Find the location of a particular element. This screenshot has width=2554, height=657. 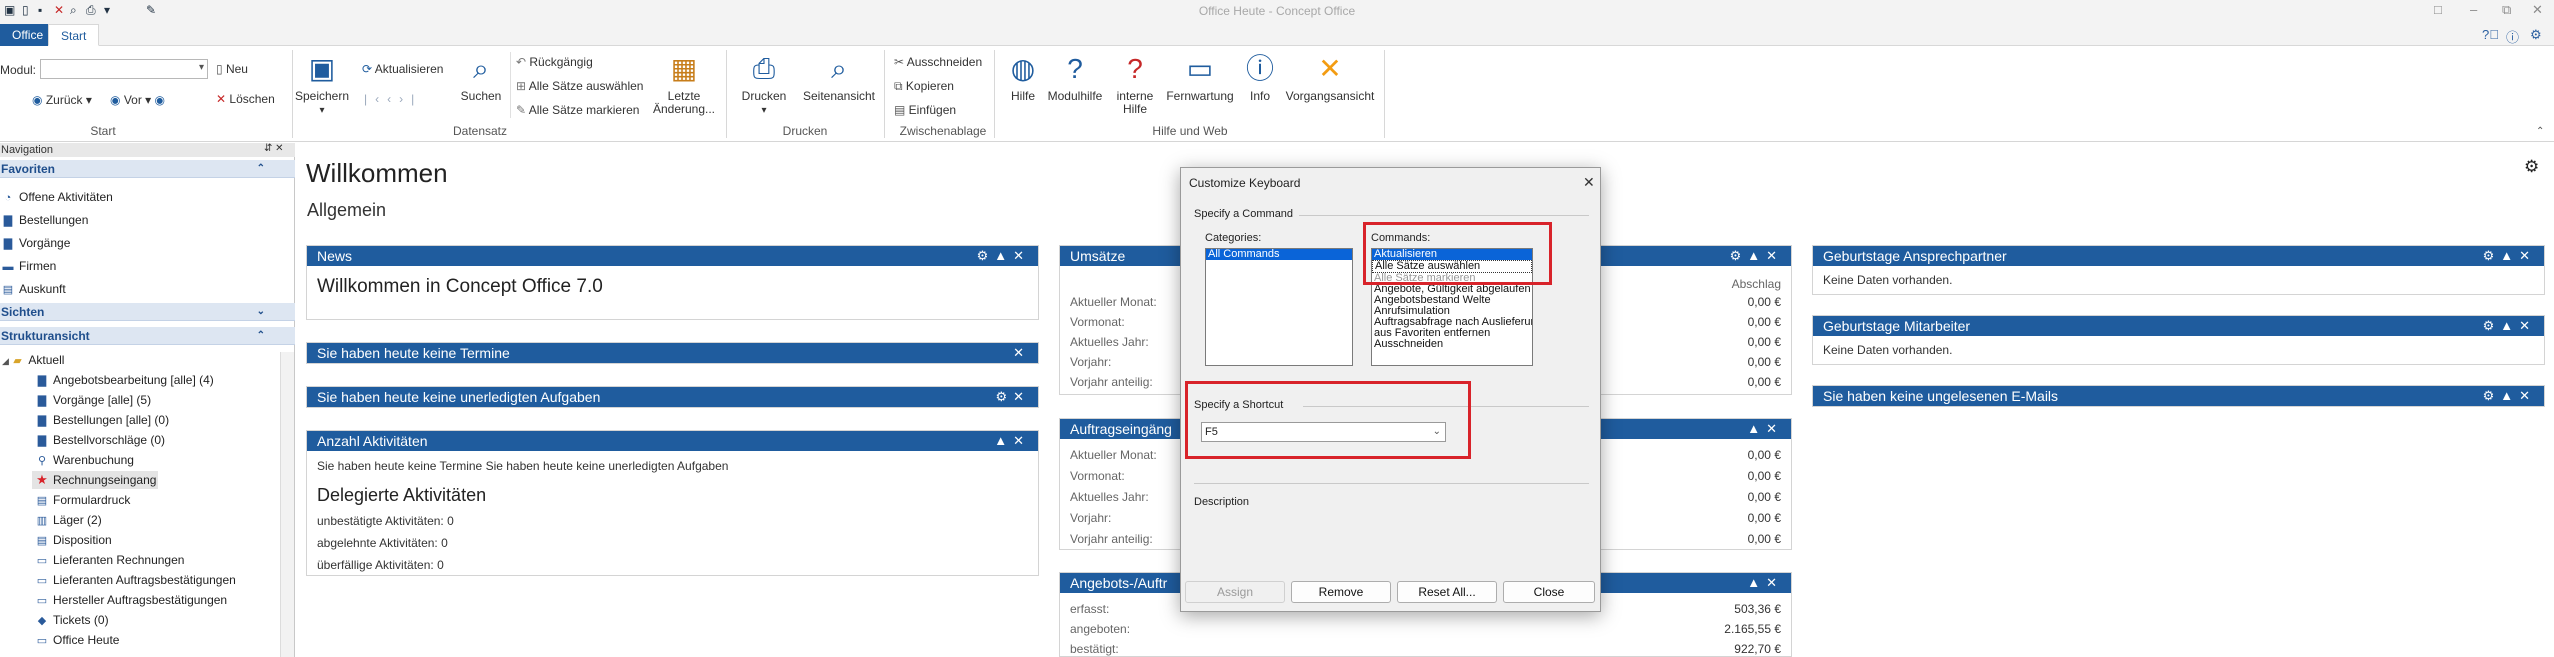

section-strukturansicht: Strukturansicht ⌃ is located at coordinates (147, 336).